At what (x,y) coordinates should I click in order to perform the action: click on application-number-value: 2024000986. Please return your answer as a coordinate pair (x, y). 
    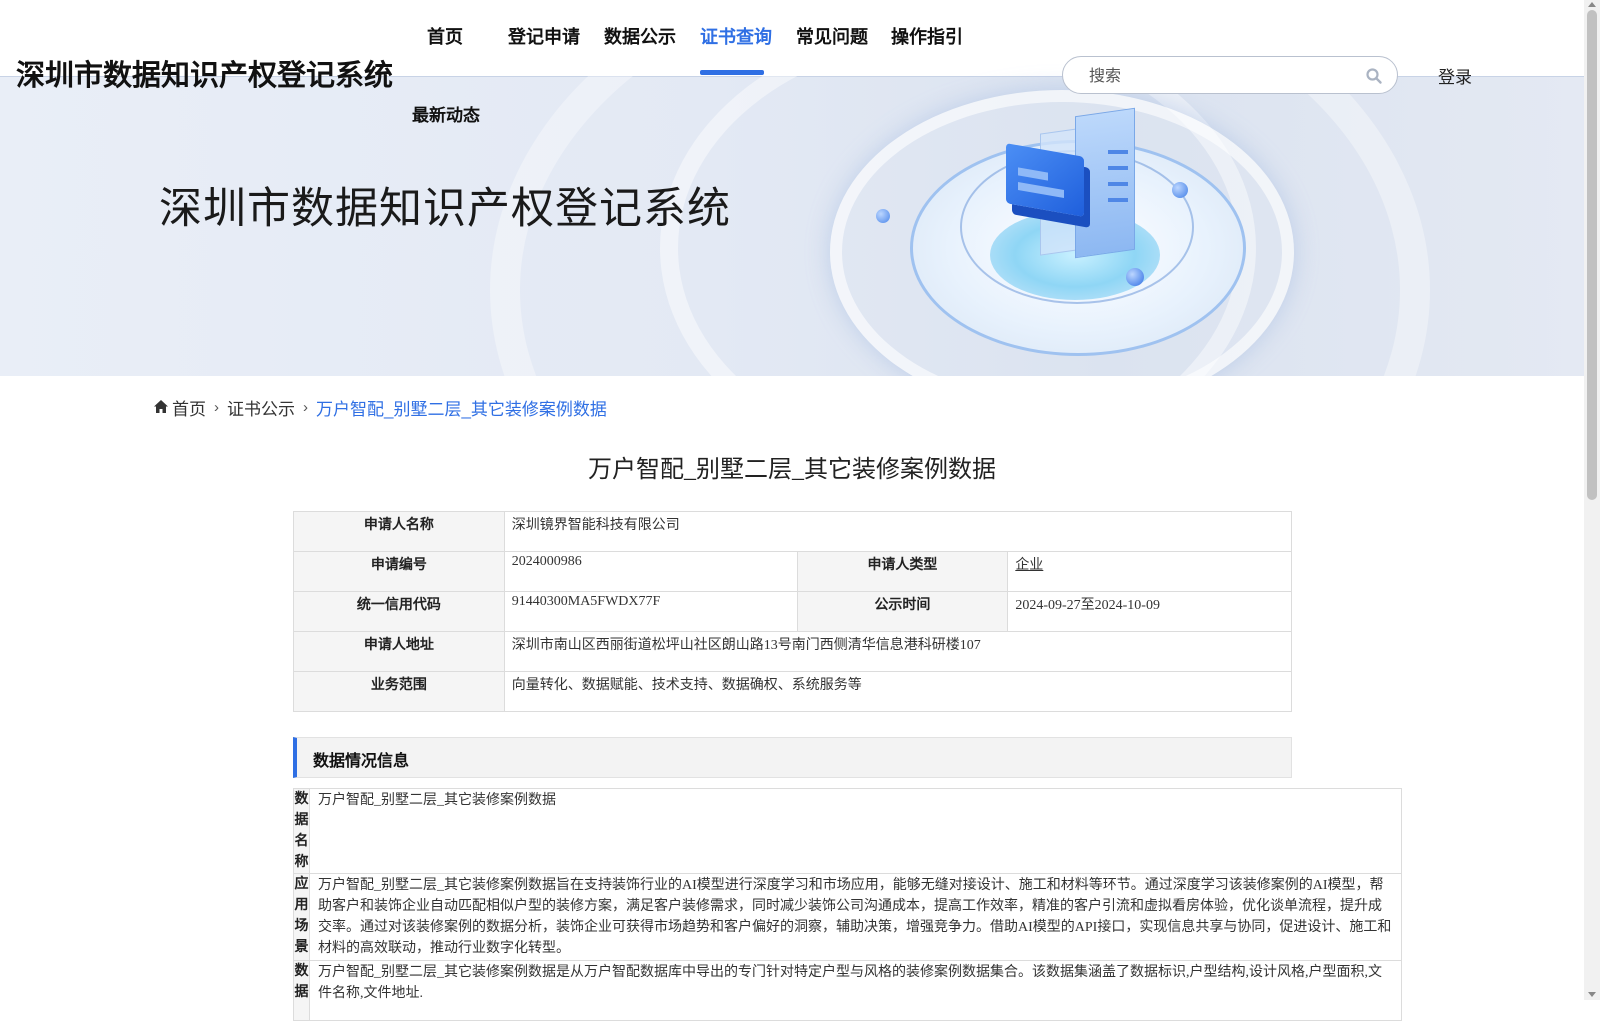
    Looking at the image, I should click on (650, 571).